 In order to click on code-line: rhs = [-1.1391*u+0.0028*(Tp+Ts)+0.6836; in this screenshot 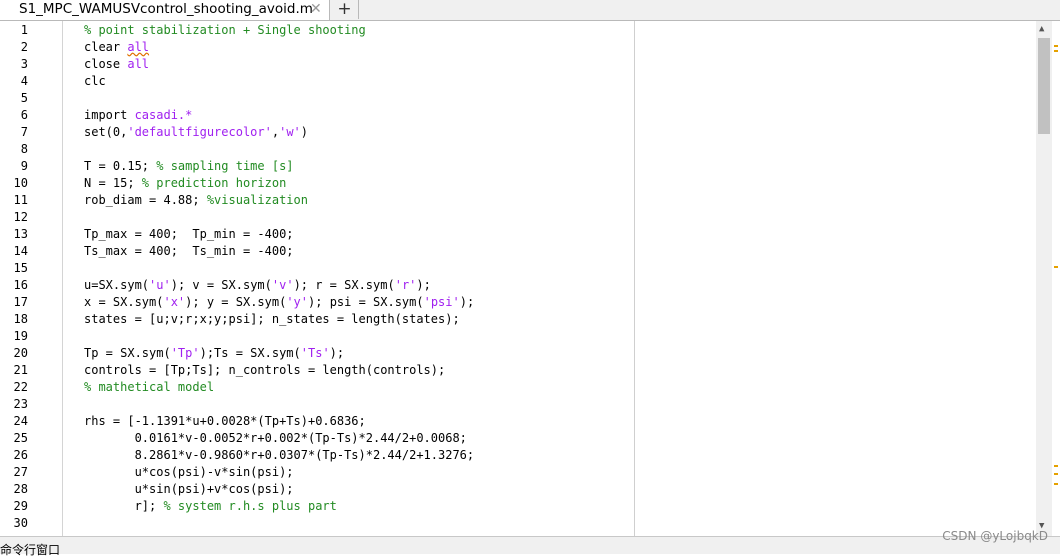, I will do `click(549, 421)`.